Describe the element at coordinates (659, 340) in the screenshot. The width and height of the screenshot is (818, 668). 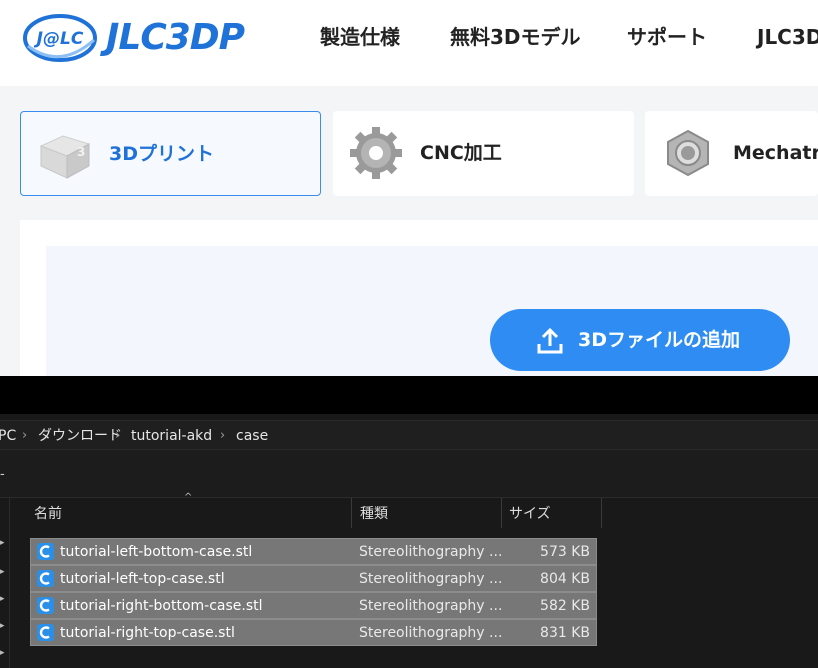
I see `add-3d-file-label: 3Dファイルの追加` at that location.